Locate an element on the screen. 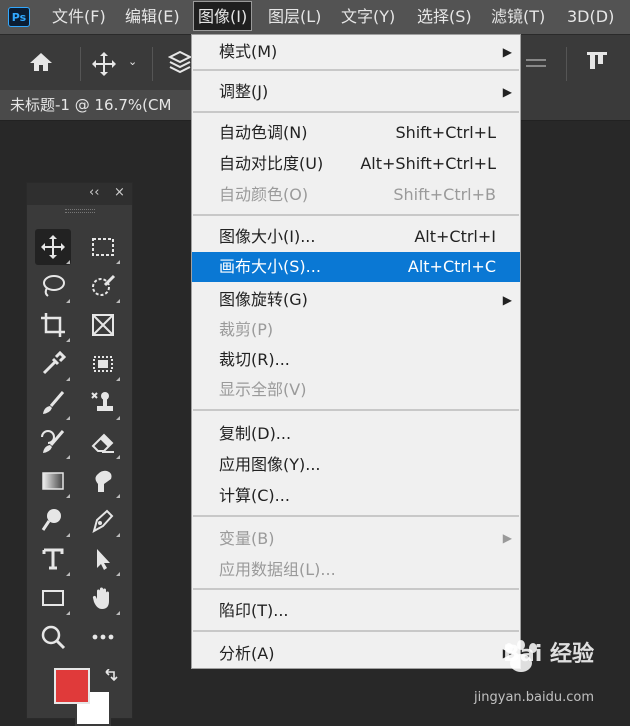  collapse-icon: ‹‹ is located at coordinates (94, 192).